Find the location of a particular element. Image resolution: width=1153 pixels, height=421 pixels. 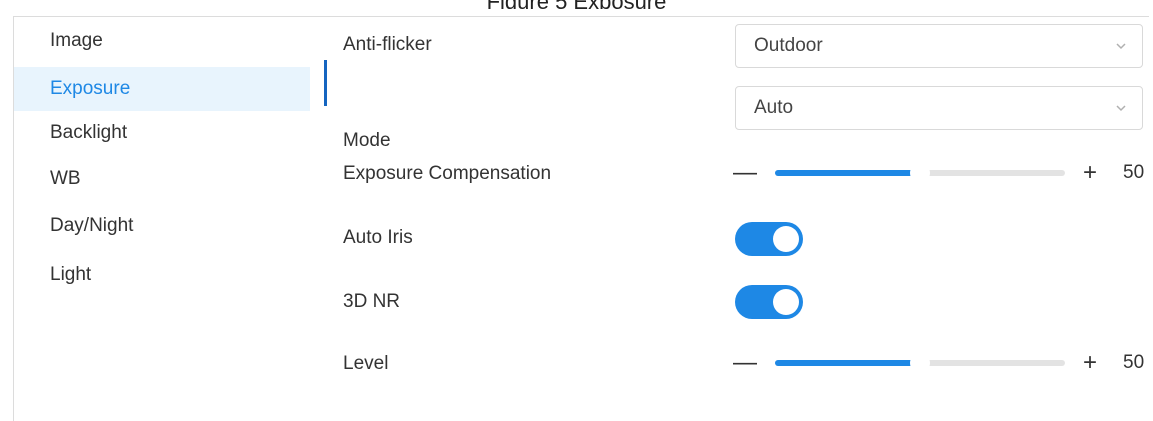

sidebar-item-wb: WB is located at coordinates (162, 179).